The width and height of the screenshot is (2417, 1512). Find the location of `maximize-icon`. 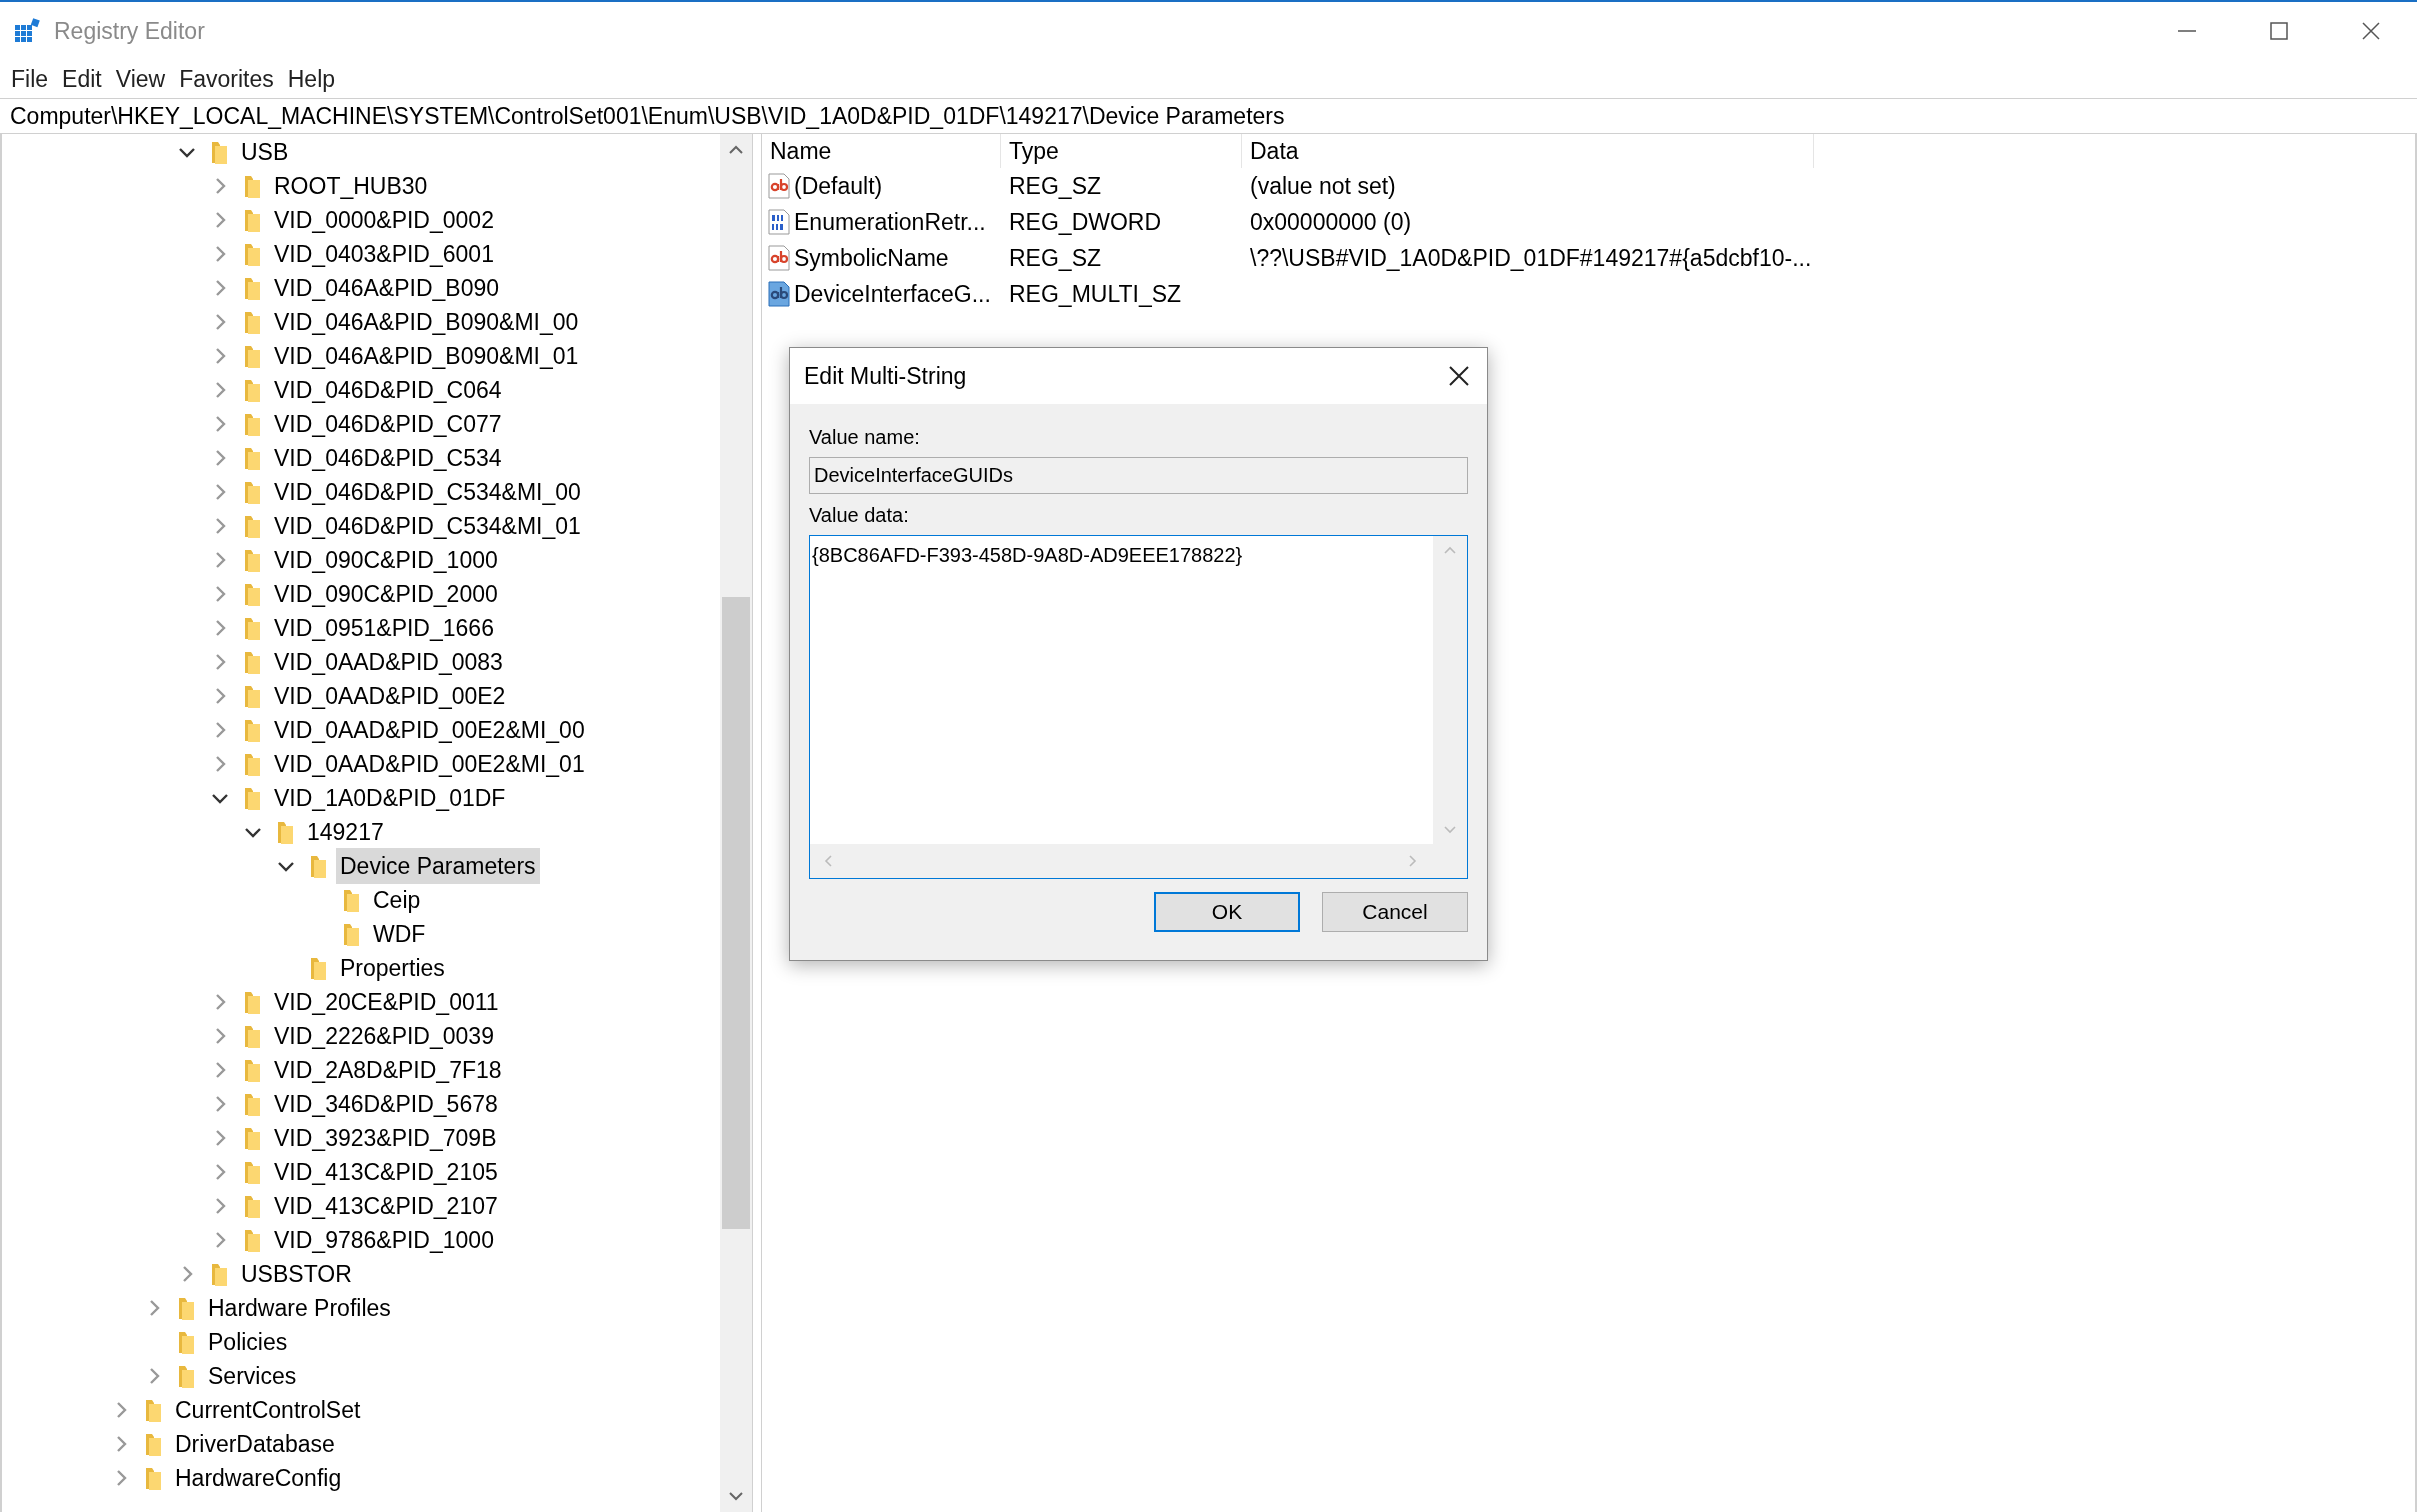

maximize-icon is located at coordinates (2279, 31).